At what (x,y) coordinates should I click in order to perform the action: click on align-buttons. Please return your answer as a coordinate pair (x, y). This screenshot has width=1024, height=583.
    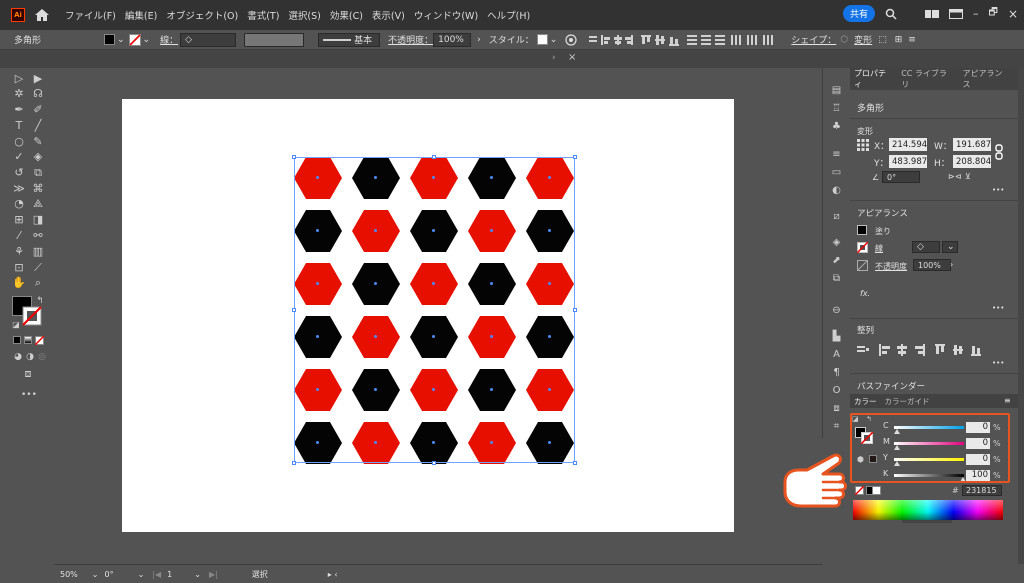
    Looking at the image, I should click on (922, 350).